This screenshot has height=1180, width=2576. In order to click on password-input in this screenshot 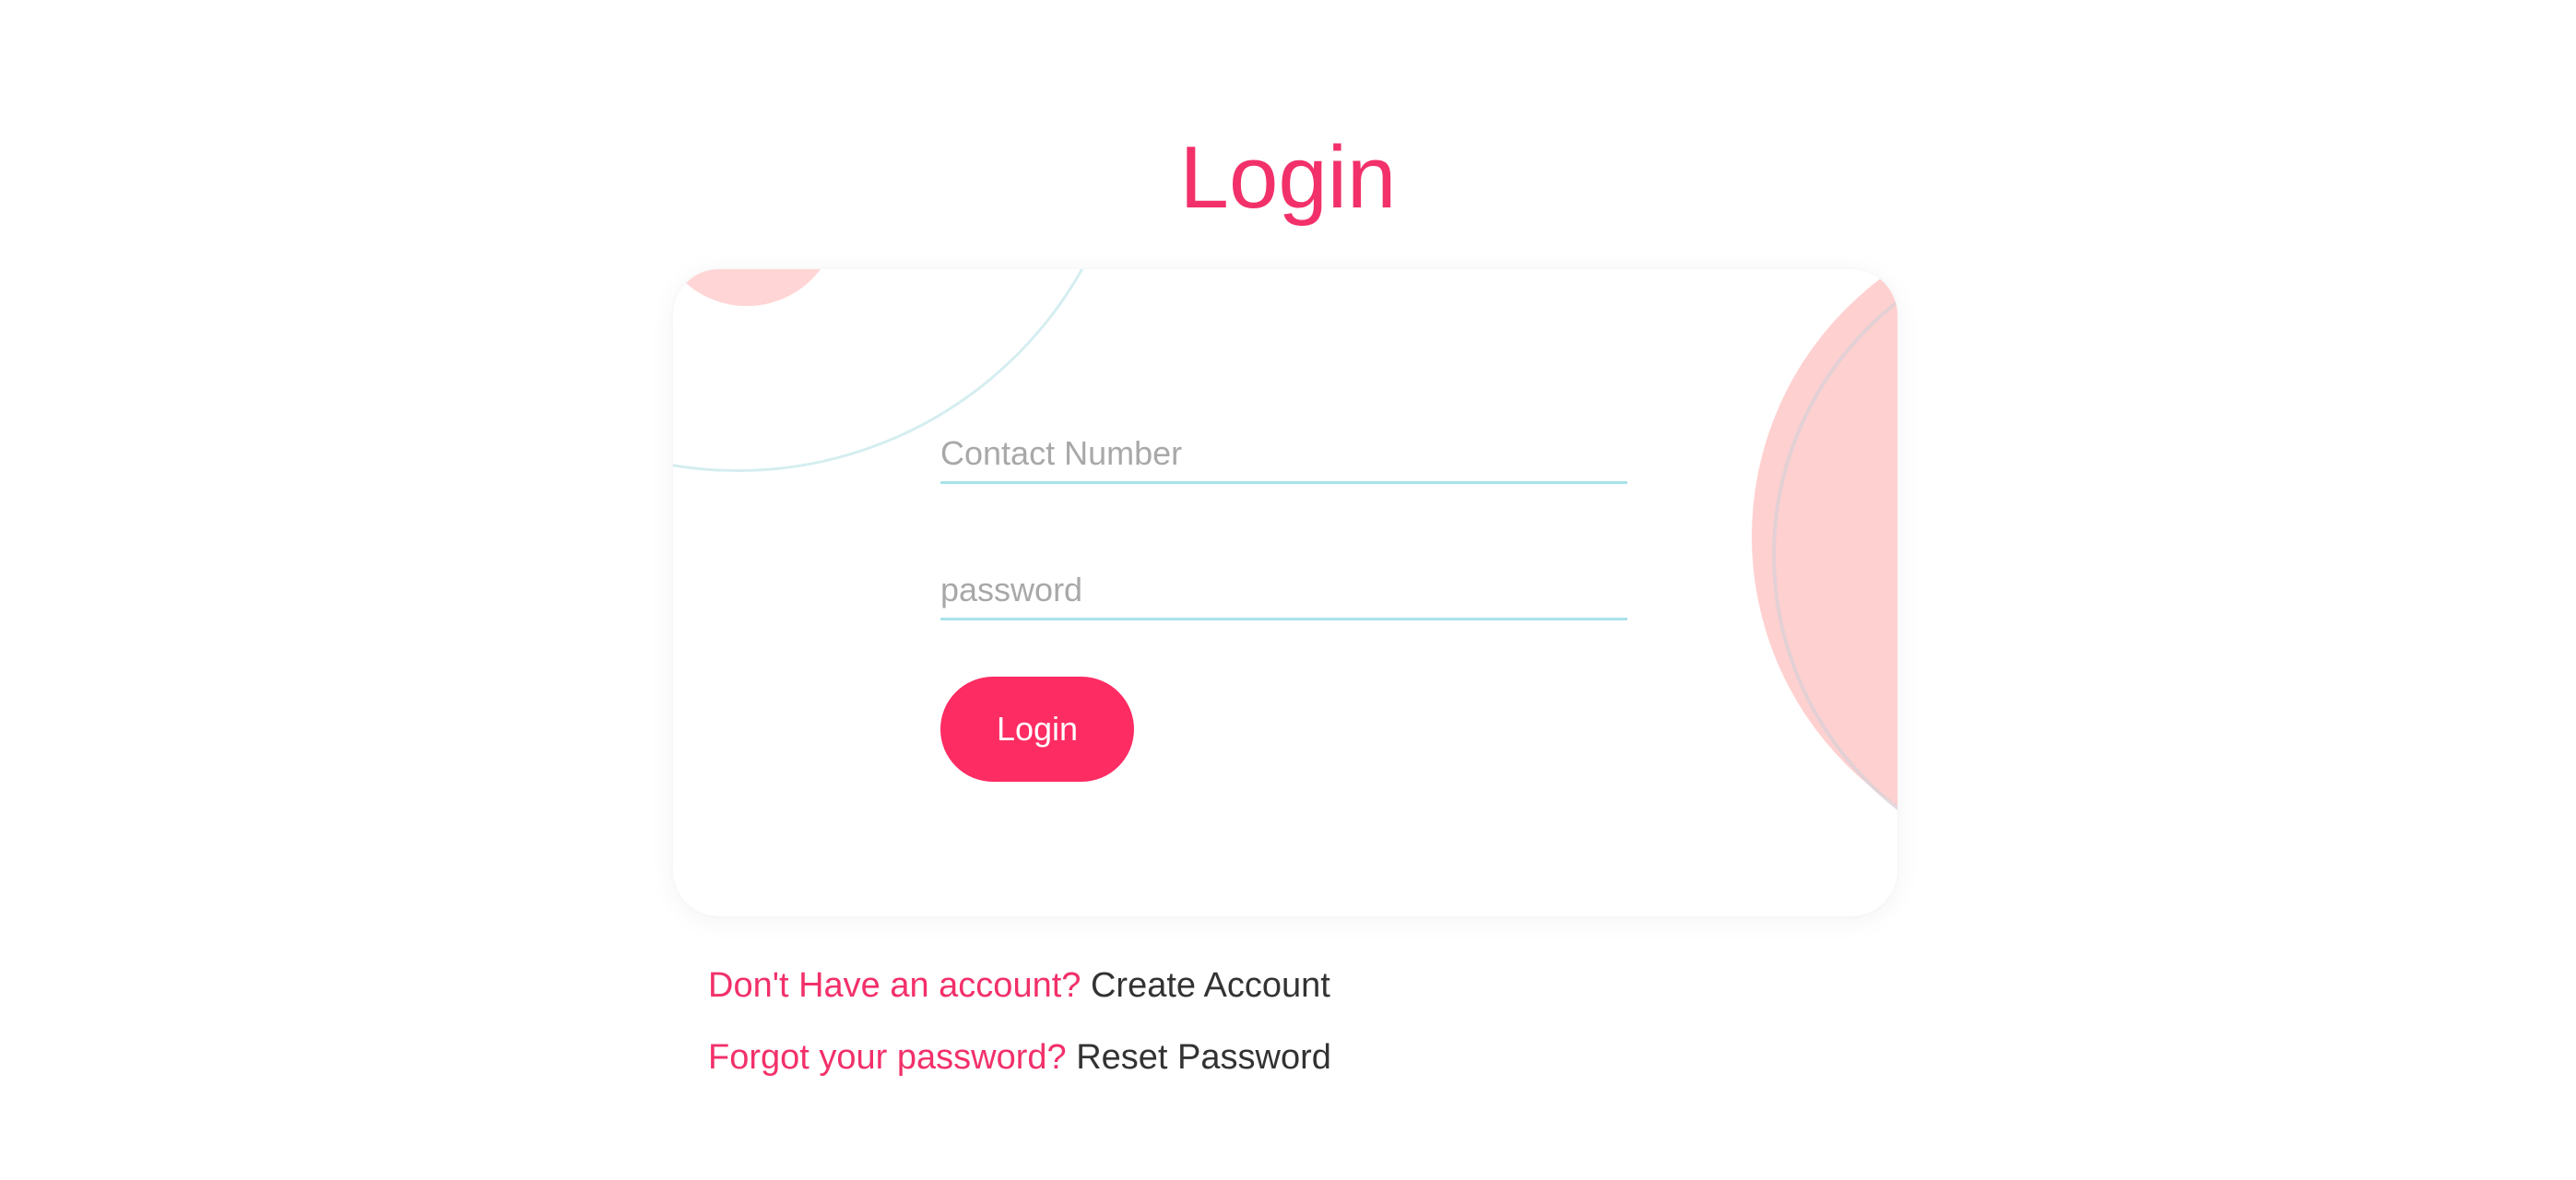, I will do `click(1283, 591)`.